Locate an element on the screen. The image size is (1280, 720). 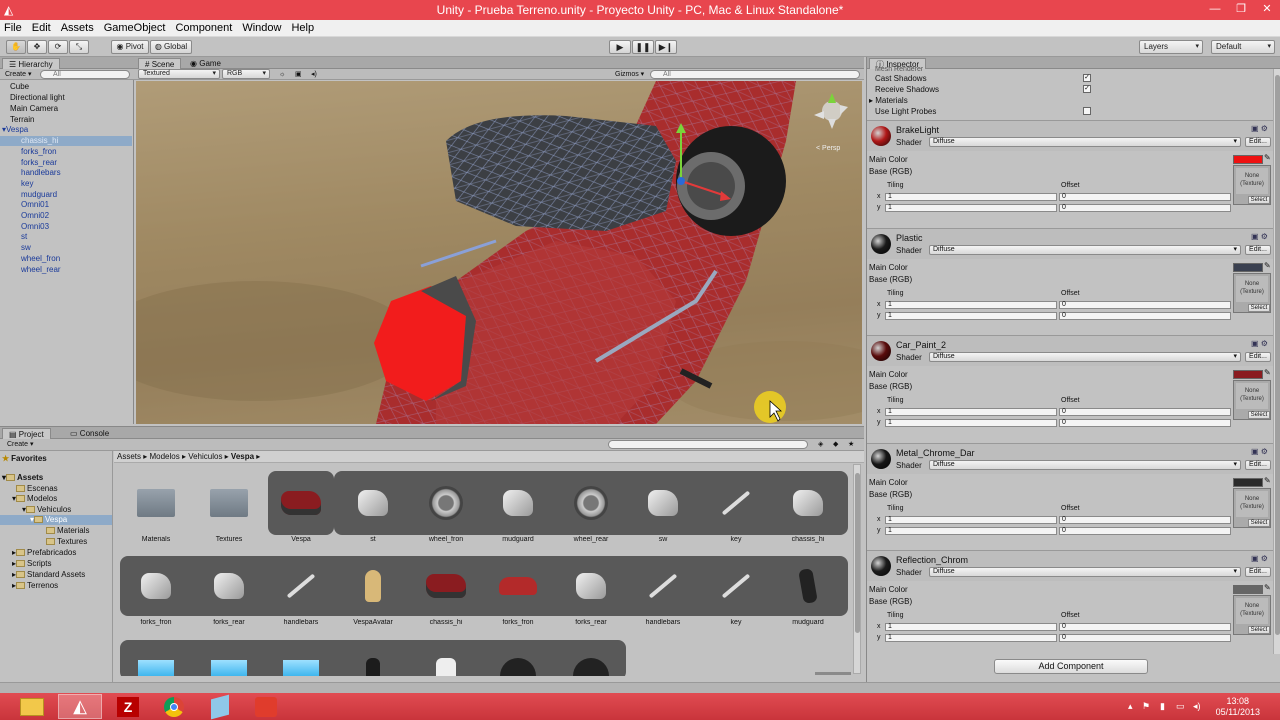
tray-flag-icon: ⚑ is located at coordinates (1146, 706).